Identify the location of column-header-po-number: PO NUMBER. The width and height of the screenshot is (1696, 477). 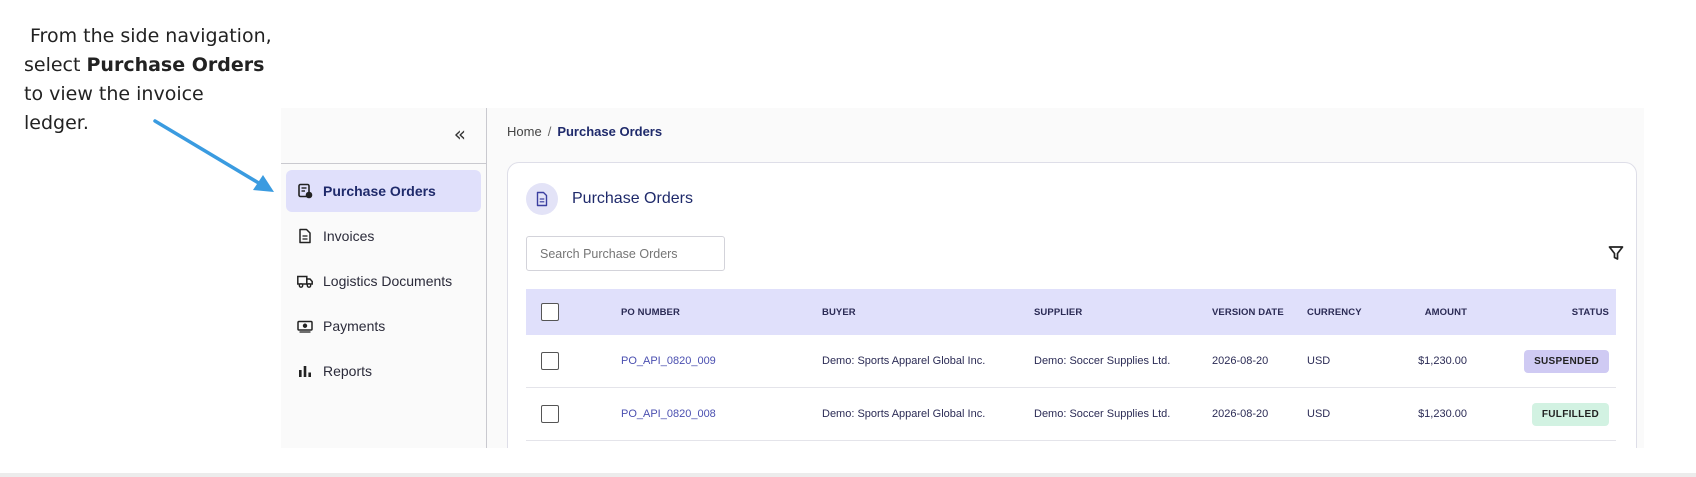
(721, 312).